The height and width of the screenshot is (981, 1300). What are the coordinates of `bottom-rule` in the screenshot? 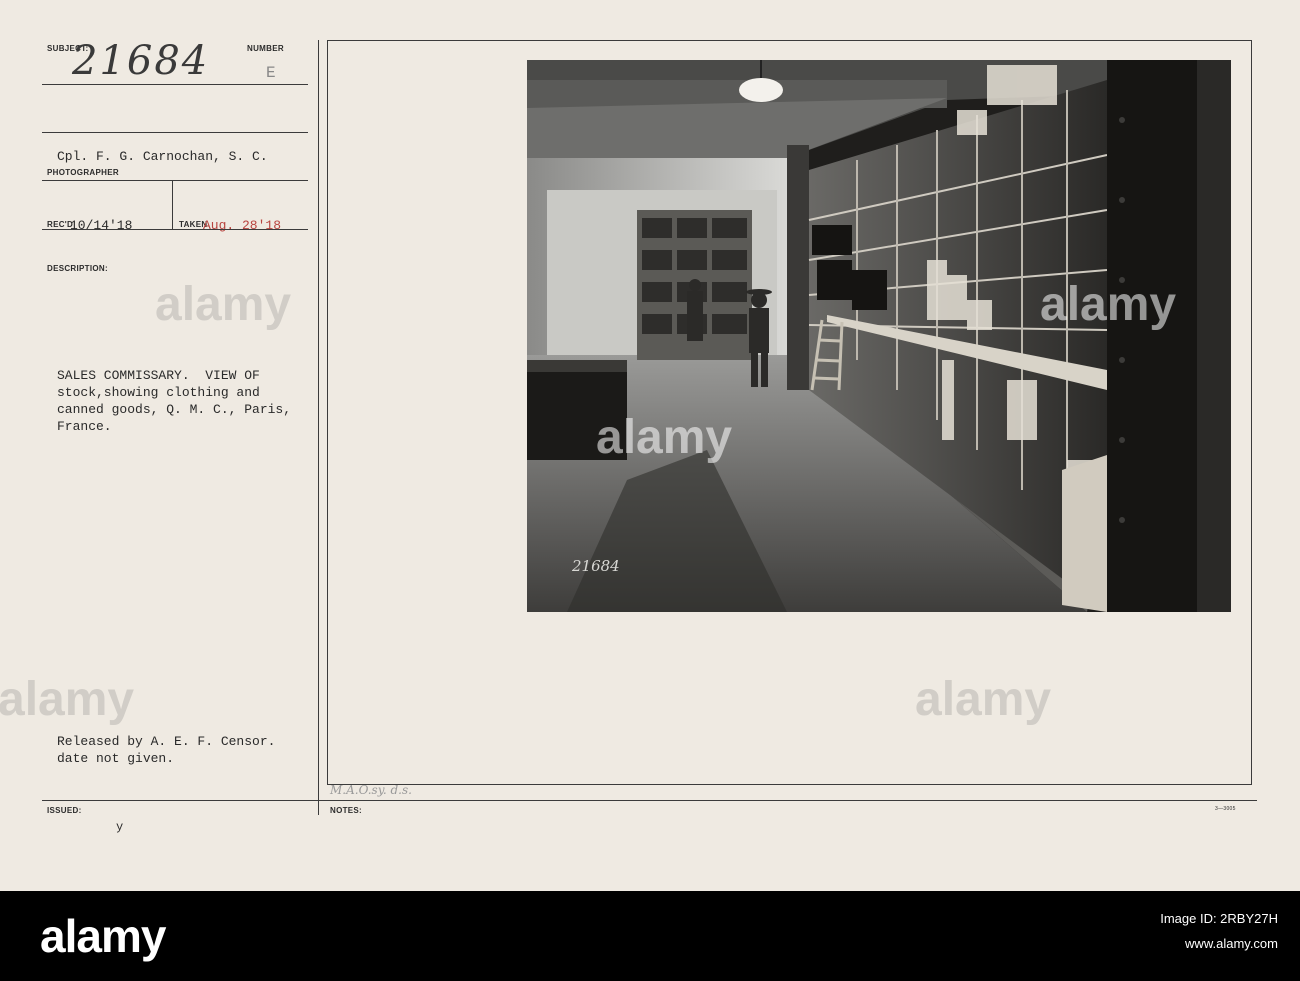 It's located at (649, 800).